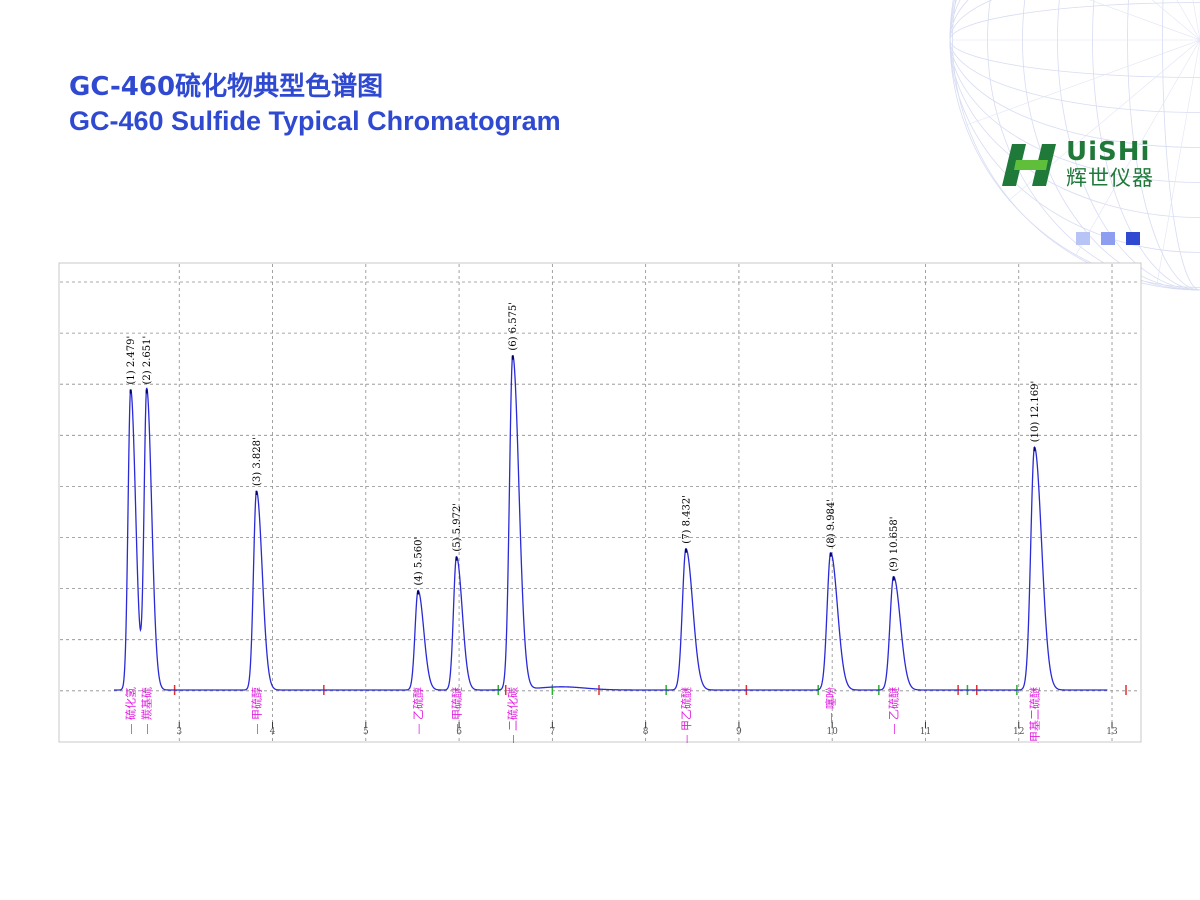 This screenshot has width=1200, height=900. I want to click on page-title-english: GC-460 Sulfide Typical Chromatogram, so click(315, 121).